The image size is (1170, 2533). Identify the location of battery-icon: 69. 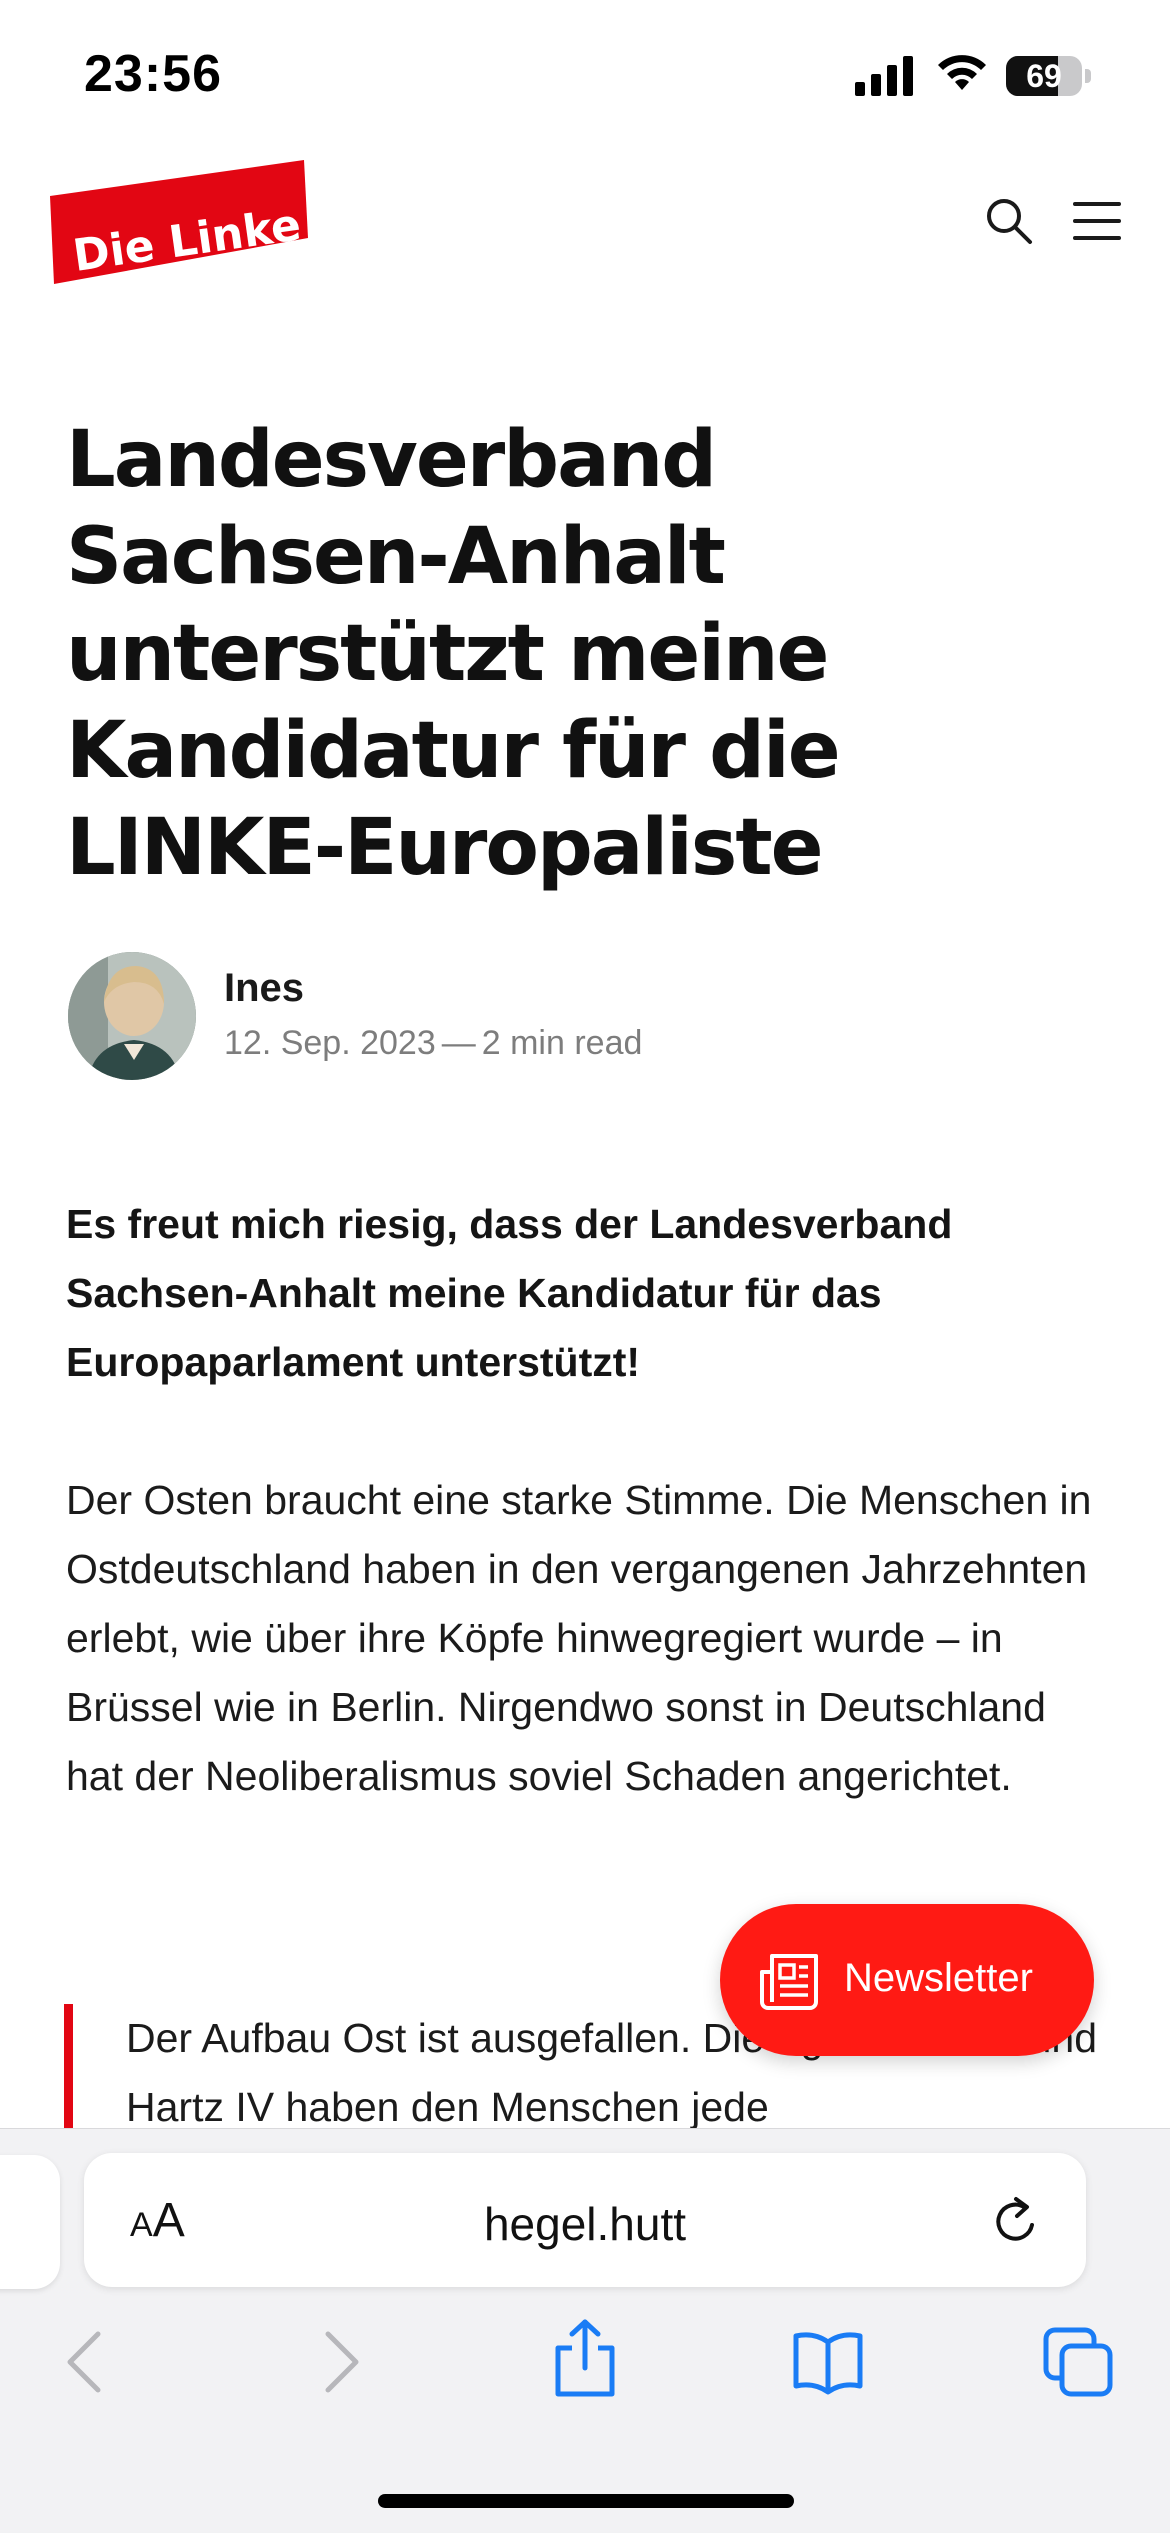
(1048, 76).